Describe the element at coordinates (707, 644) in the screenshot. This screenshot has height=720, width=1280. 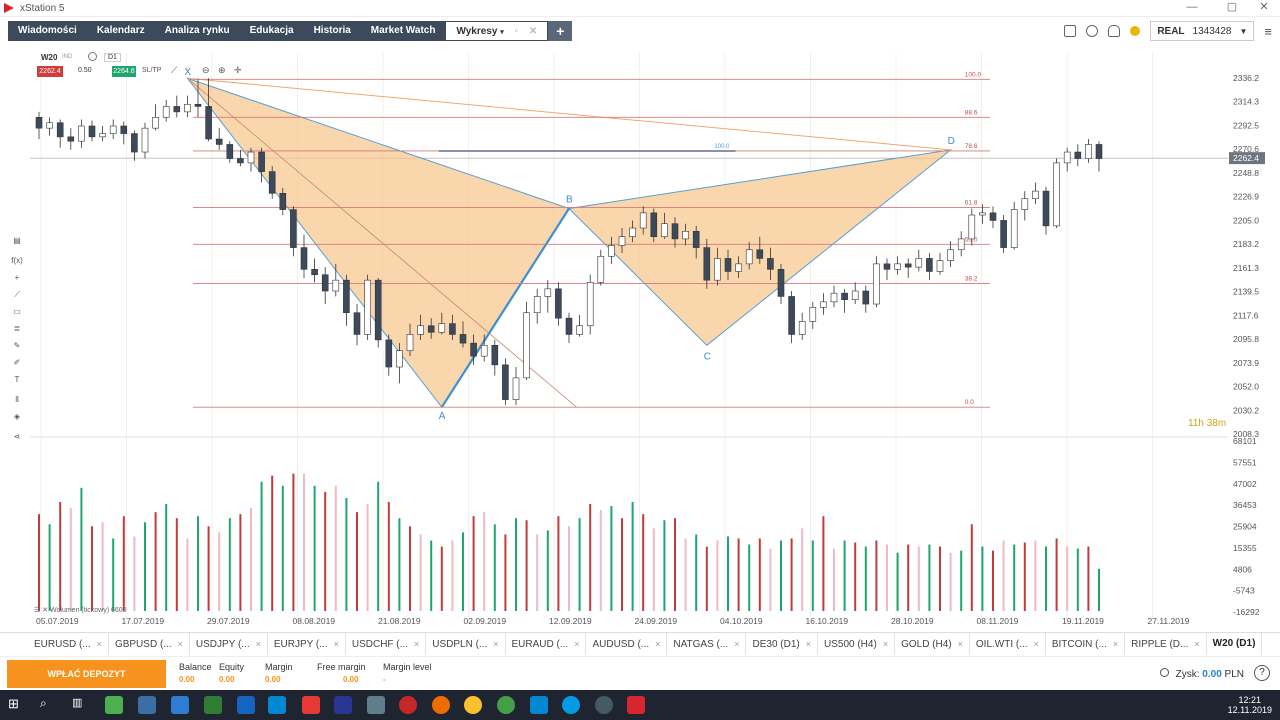
I see `instrument-tab: NATGAS (... ×` at that location.